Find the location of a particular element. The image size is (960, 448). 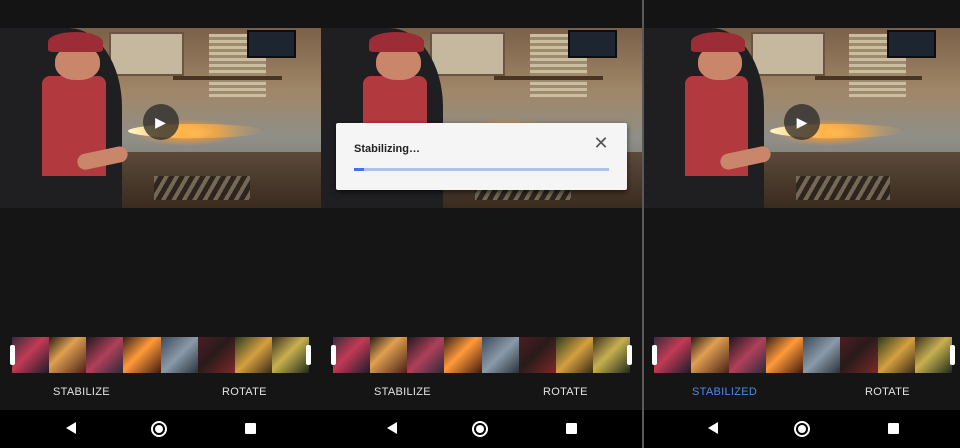

stabilized-button: STABILIZED is located at coordinates (724, 392).